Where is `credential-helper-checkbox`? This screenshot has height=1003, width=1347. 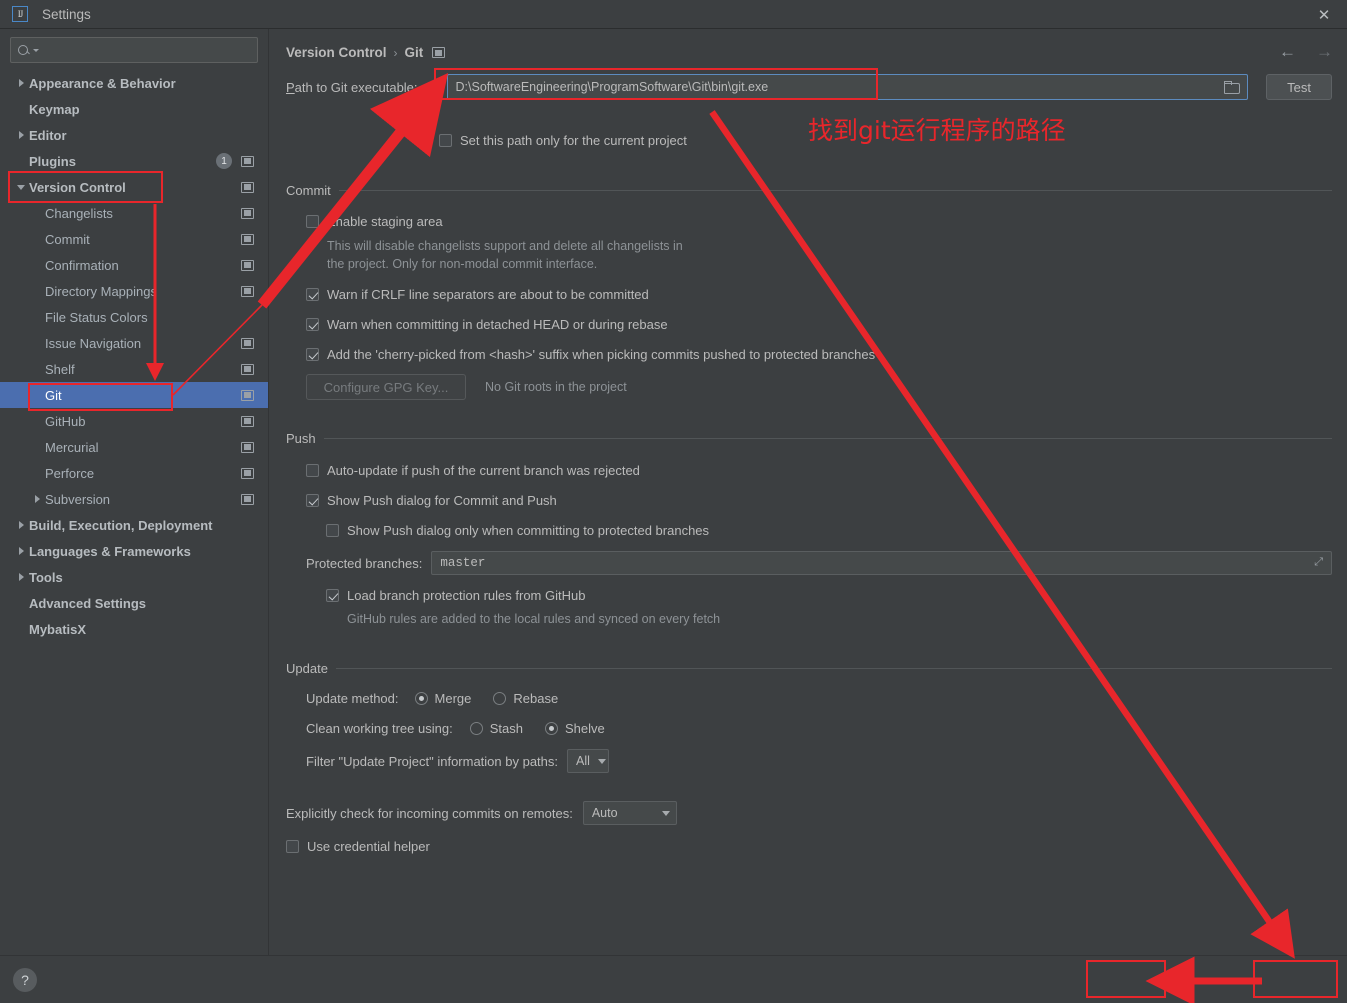
credential-helper-checkbox is located at coordinates (292, 846).